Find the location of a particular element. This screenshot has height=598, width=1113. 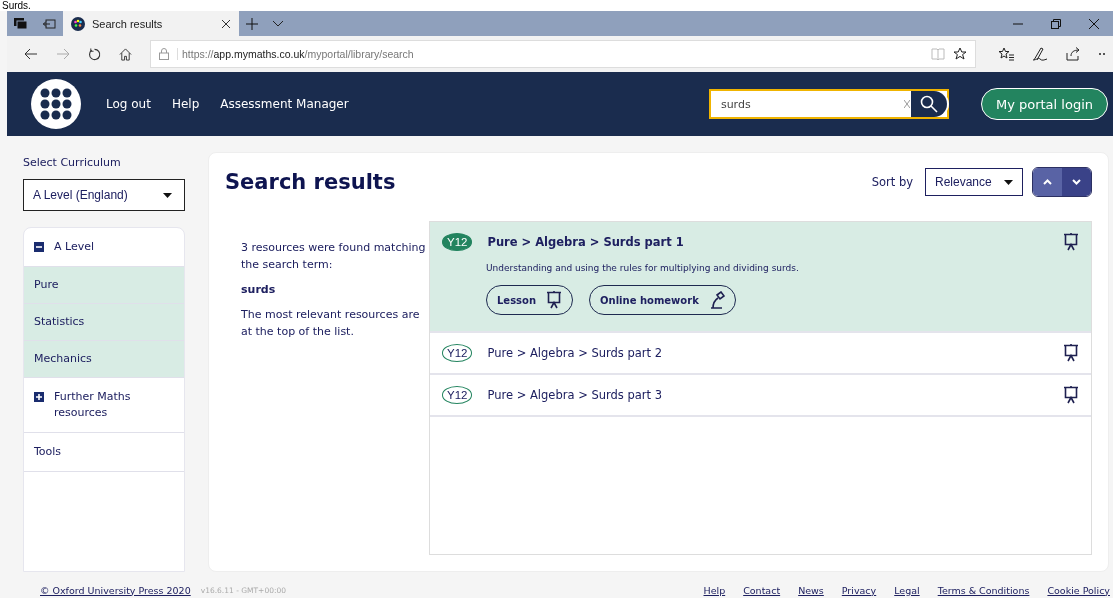

curriculum-dropdown: A Level (England) is located at coordinates (104, 195).